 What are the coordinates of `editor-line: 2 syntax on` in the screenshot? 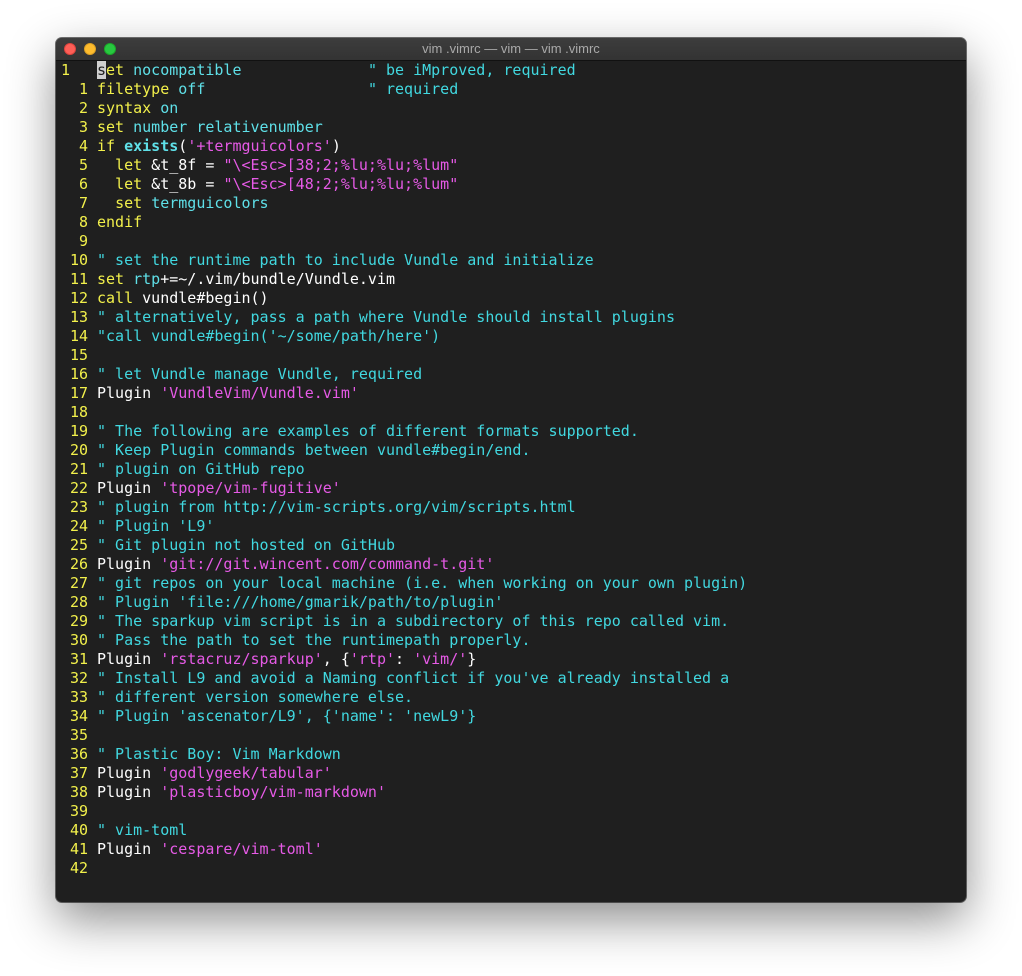 It's located at (511, 108).